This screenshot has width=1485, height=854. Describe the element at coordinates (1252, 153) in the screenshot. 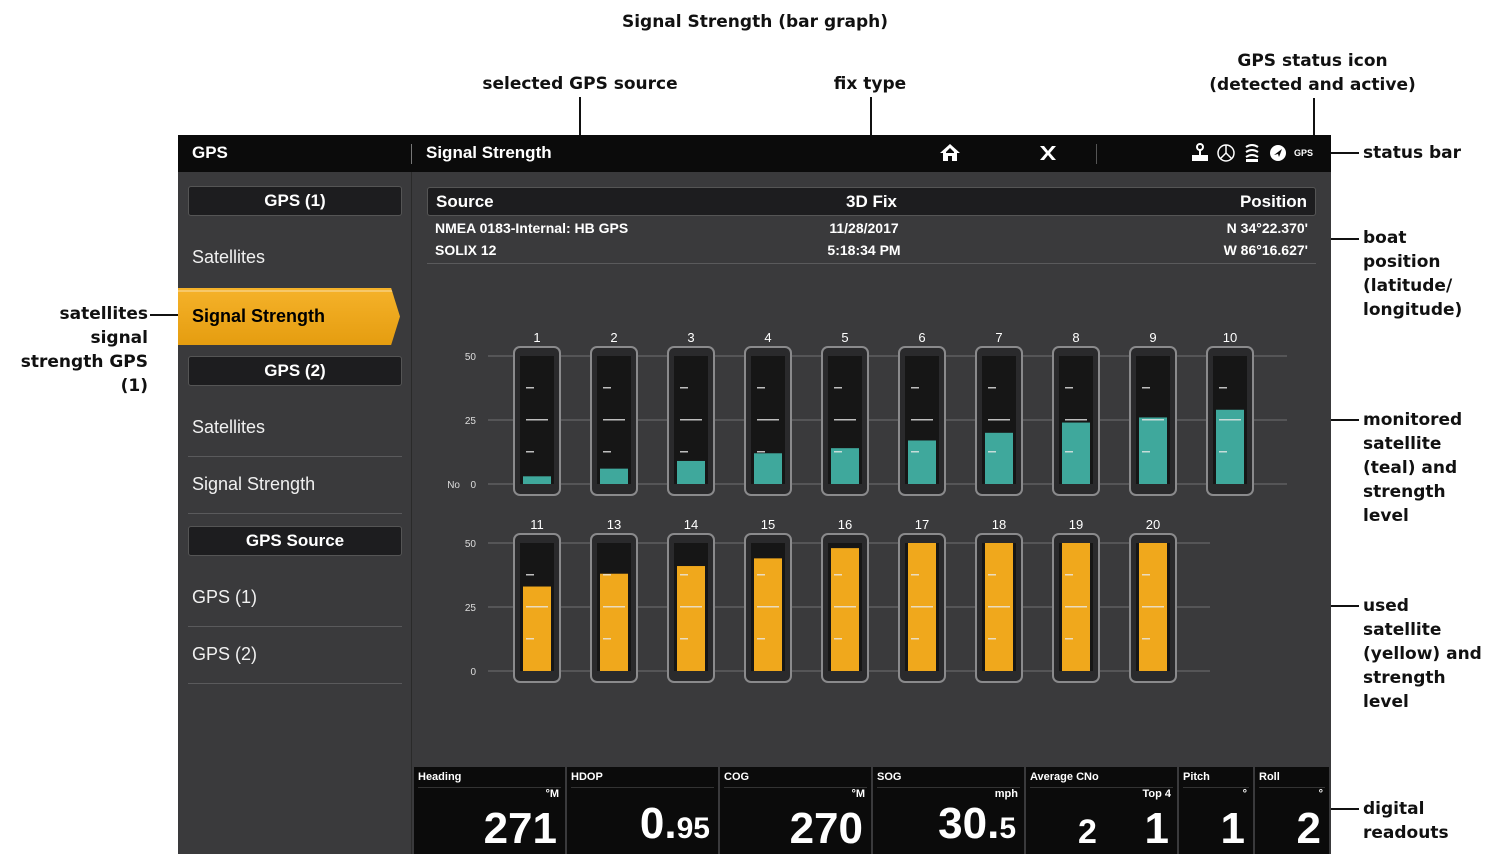

I see `sonar-icon` at that location.